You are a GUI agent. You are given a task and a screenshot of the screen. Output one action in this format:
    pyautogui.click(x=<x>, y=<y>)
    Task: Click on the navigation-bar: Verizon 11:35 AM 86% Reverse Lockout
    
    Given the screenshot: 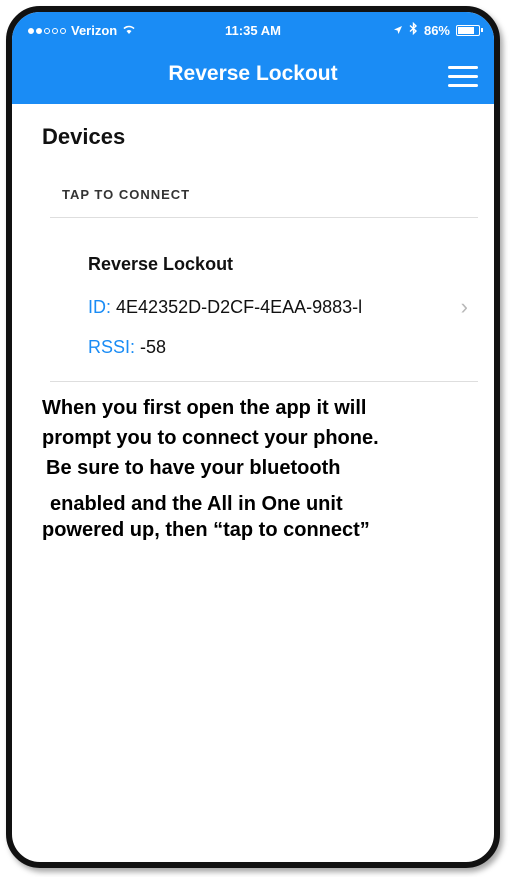 What is the action you would take?
    pyautogui.click(x=253, y=58)
    